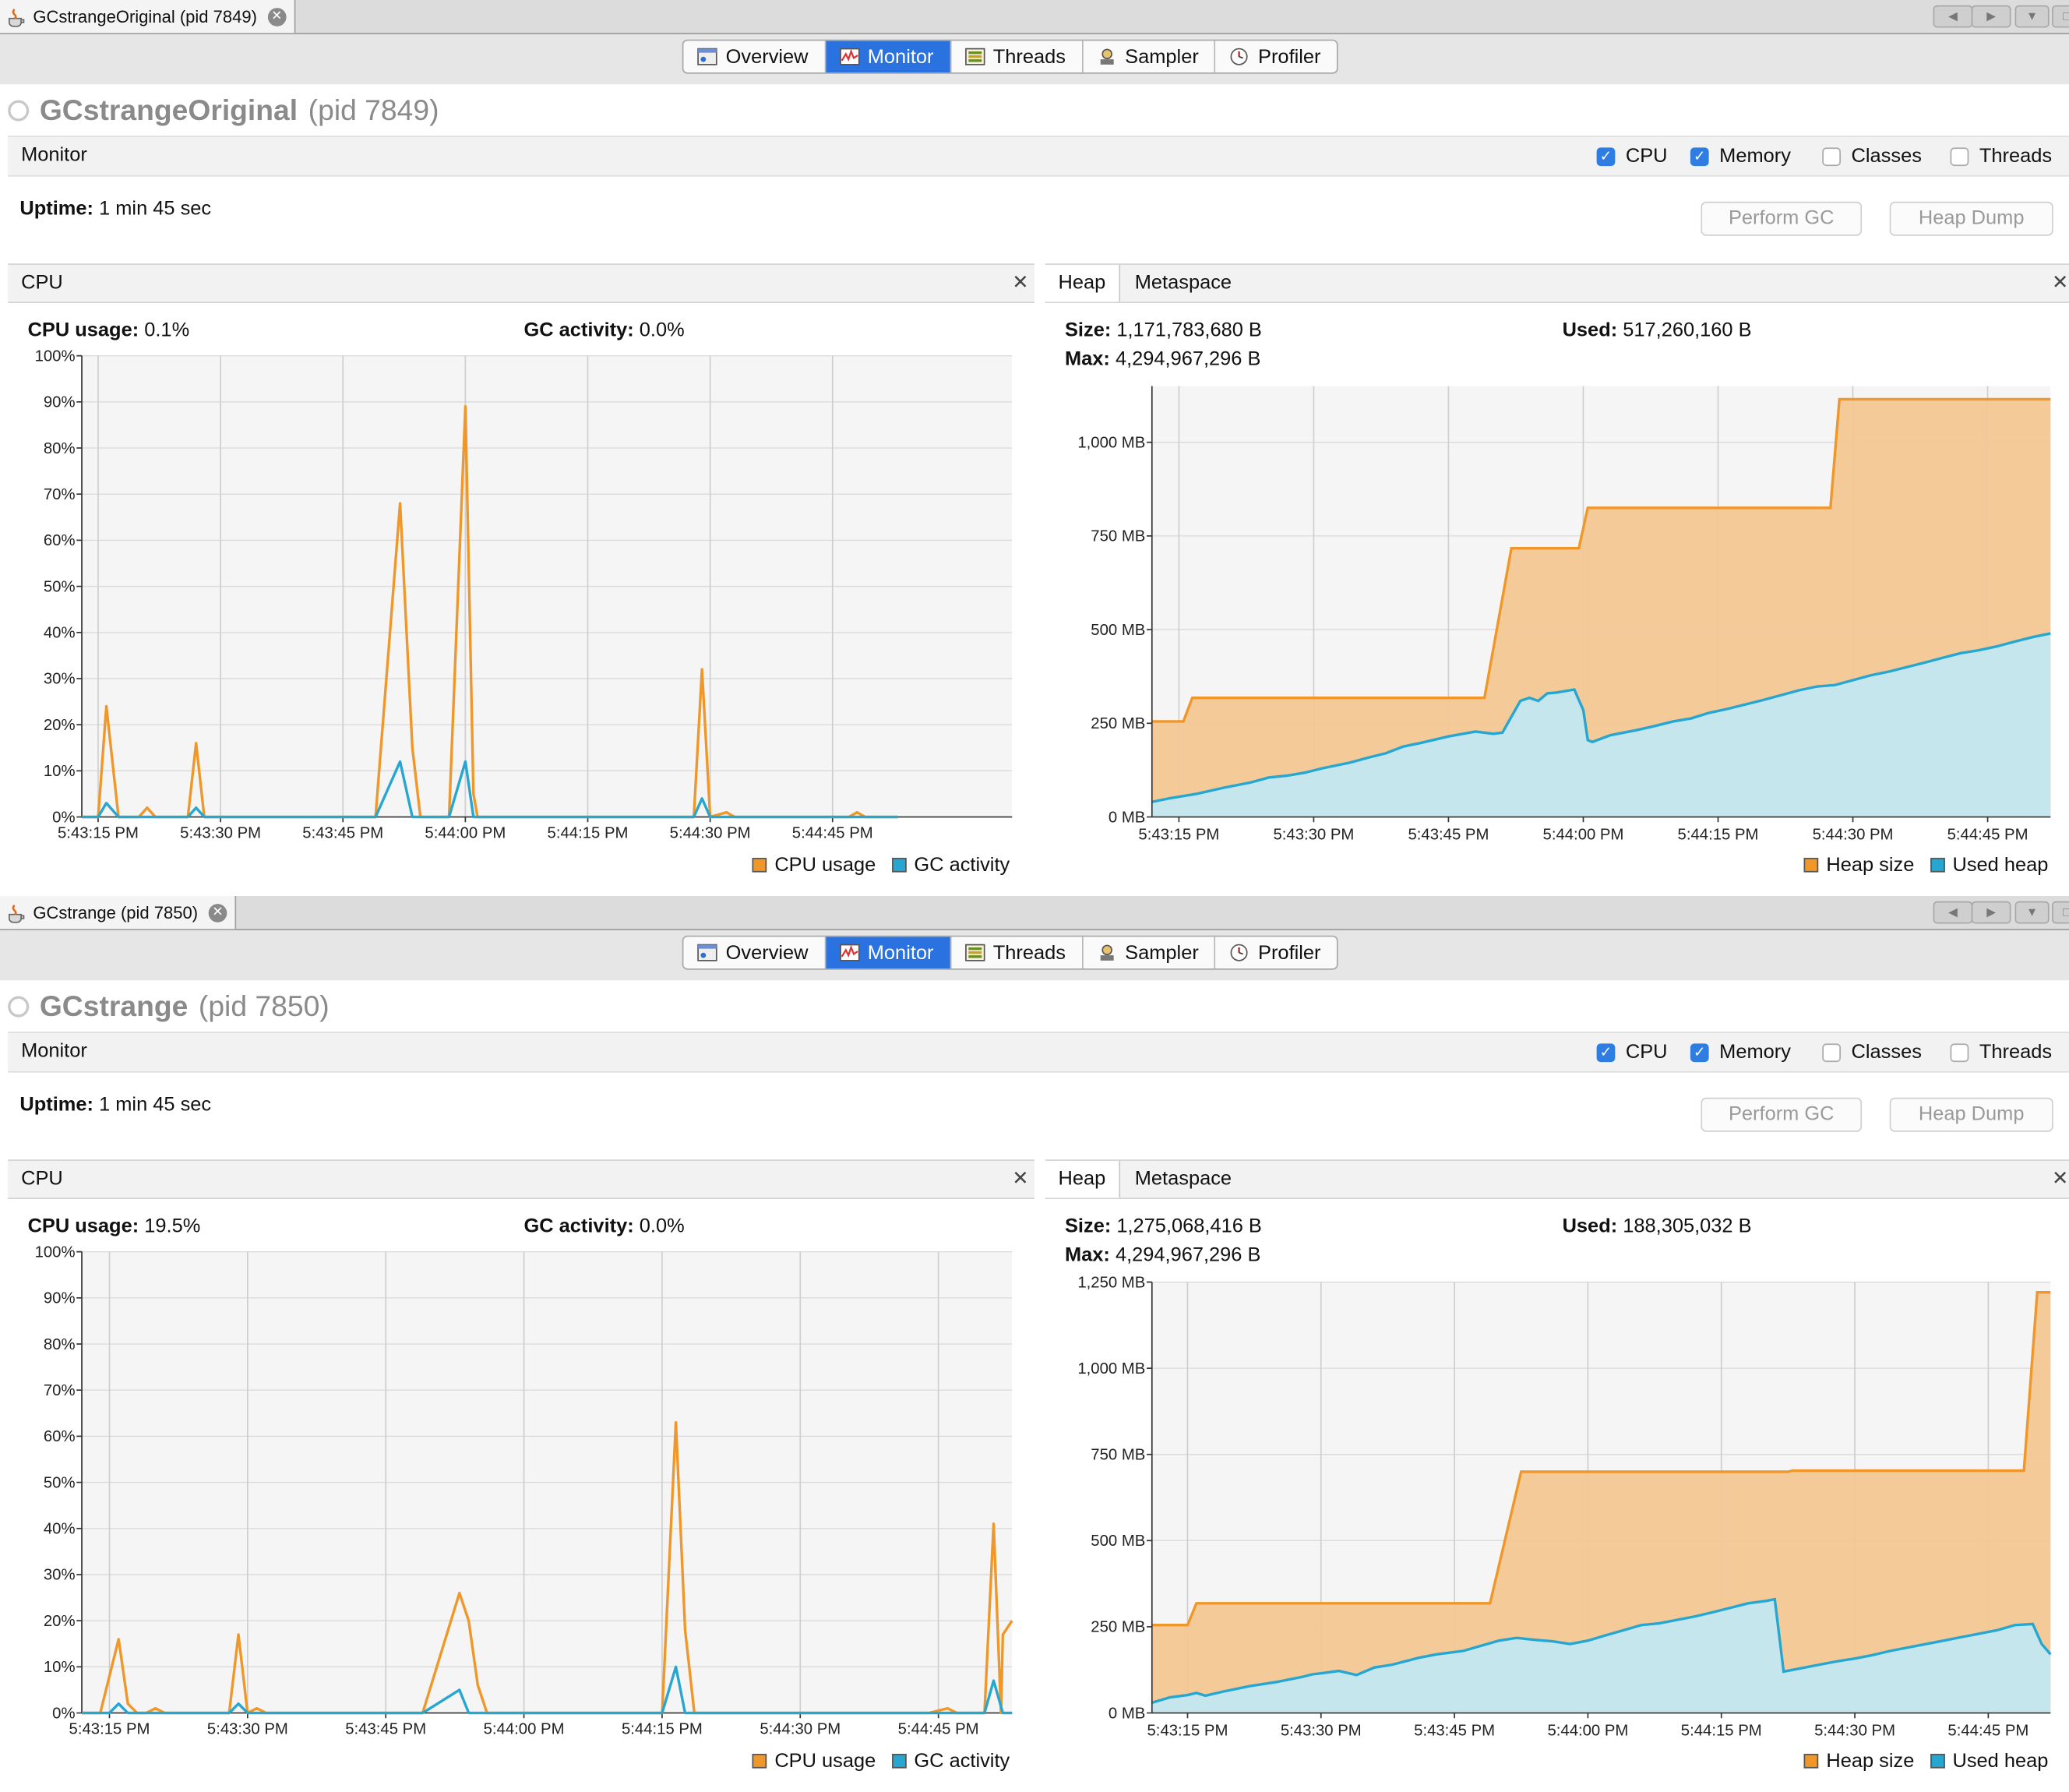 The height and width of the screenshot is (1792, 2069). Describe the element at coordinates (224, 110) in the screenshot. I see `application-title: GCstrangeOriginal (pid 7849)` at that location.